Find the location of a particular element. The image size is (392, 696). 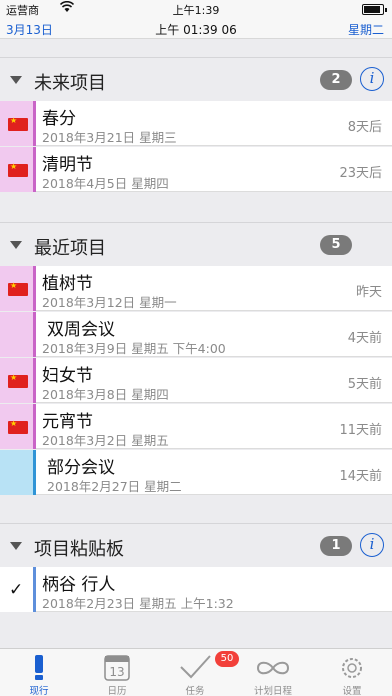

list-item: 部分会议 2018年2月27日 星期二 14天前 is located at coordinates (196, 472).